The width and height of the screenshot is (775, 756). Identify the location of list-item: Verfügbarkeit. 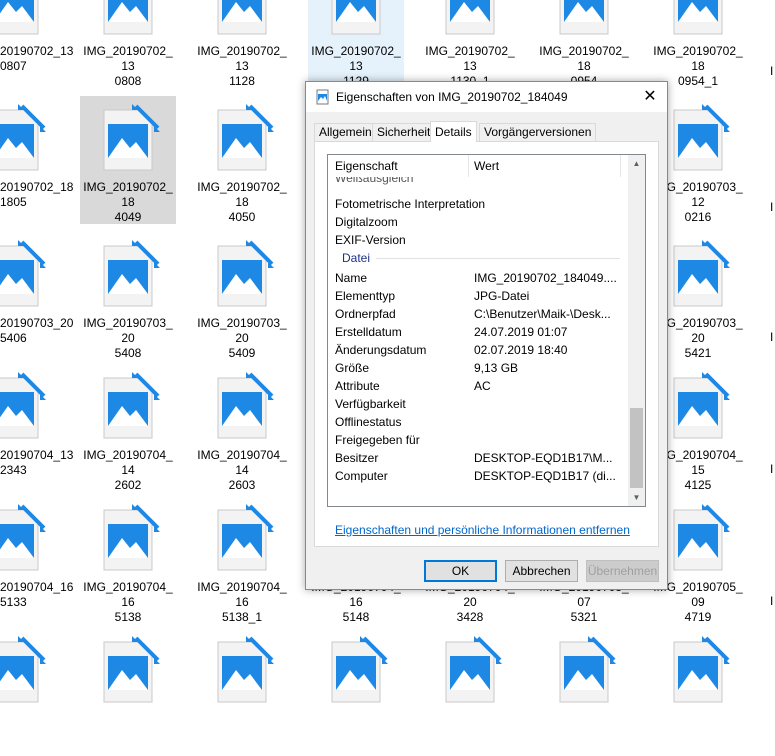
(477, 404).